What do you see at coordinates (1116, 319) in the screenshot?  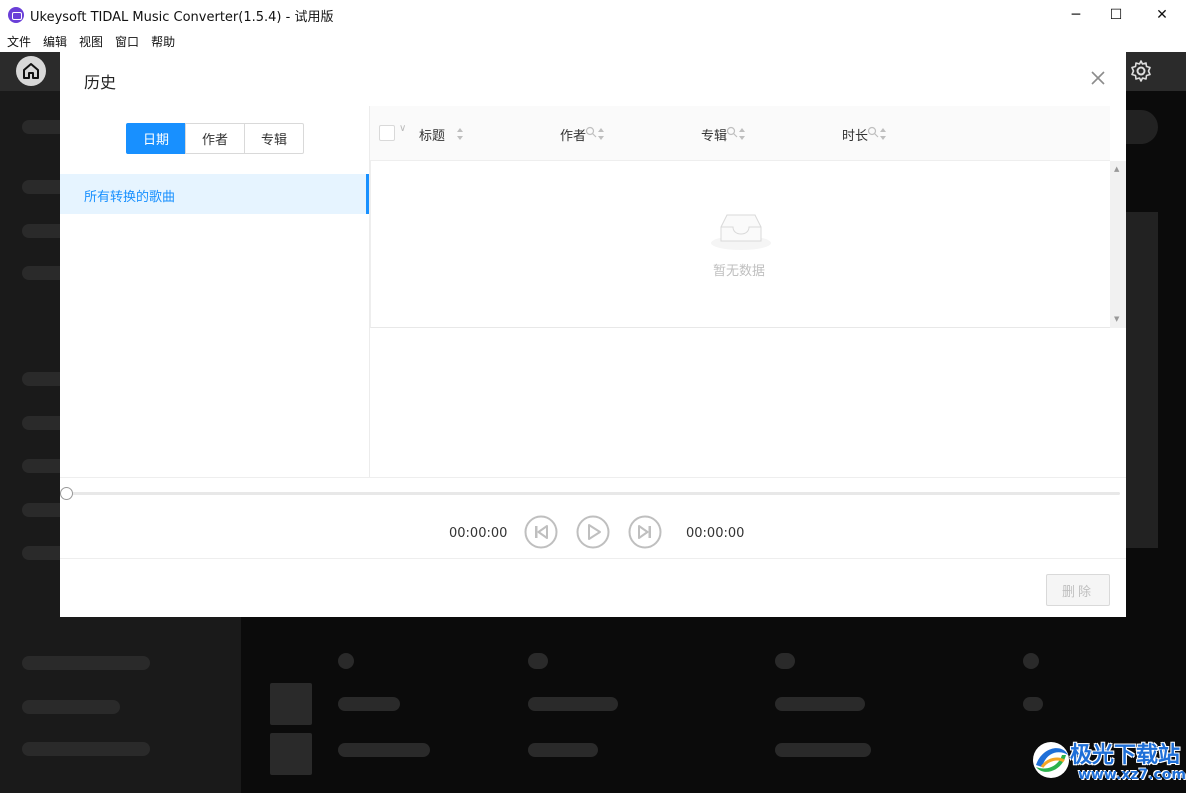 I see `scroll-down-icon: ▼` at bounding box center [1116, 319].